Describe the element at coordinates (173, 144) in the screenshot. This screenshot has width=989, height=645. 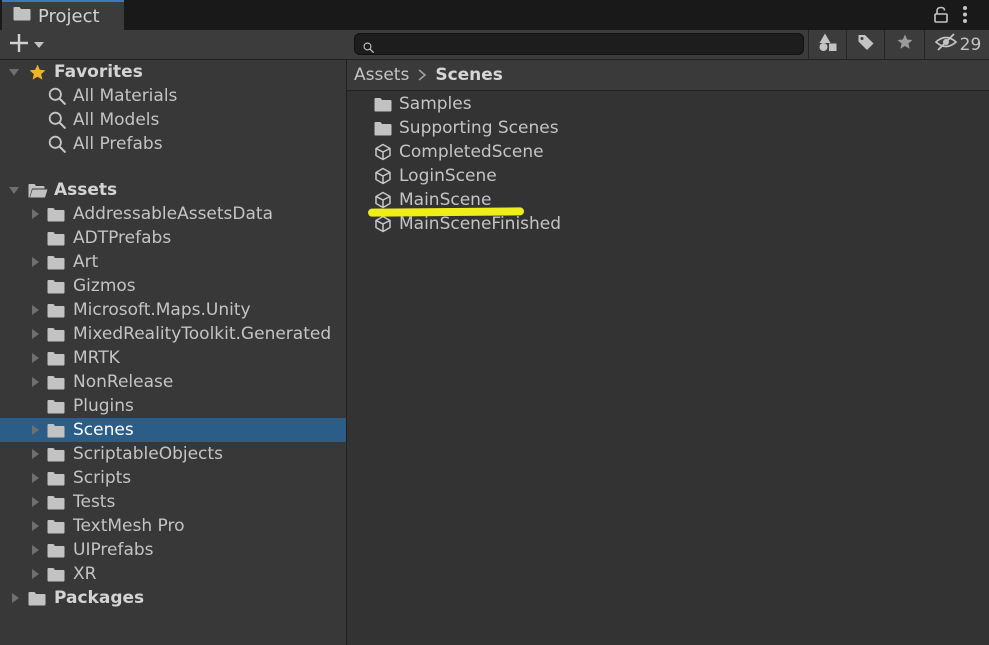
I see `favorite-all-prefabs: All Prefabs` at that location.